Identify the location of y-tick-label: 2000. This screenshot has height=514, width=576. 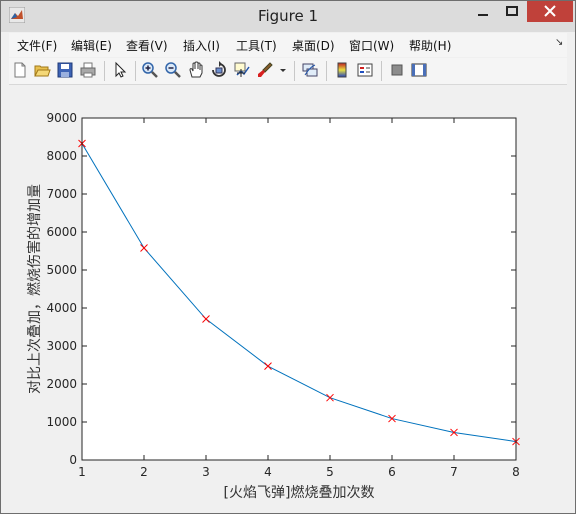
(61, 384).